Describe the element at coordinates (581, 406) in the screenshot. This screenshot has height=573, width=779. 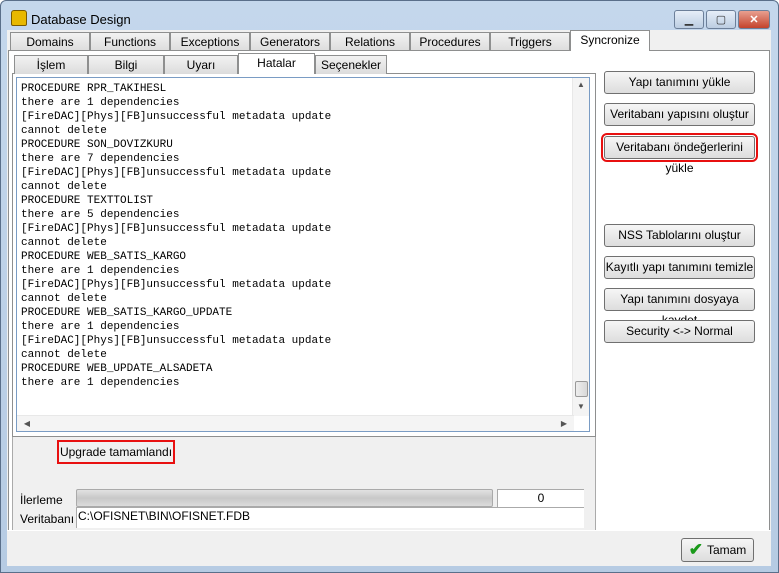
I see `scroll-down-icon: ▼` at that location.